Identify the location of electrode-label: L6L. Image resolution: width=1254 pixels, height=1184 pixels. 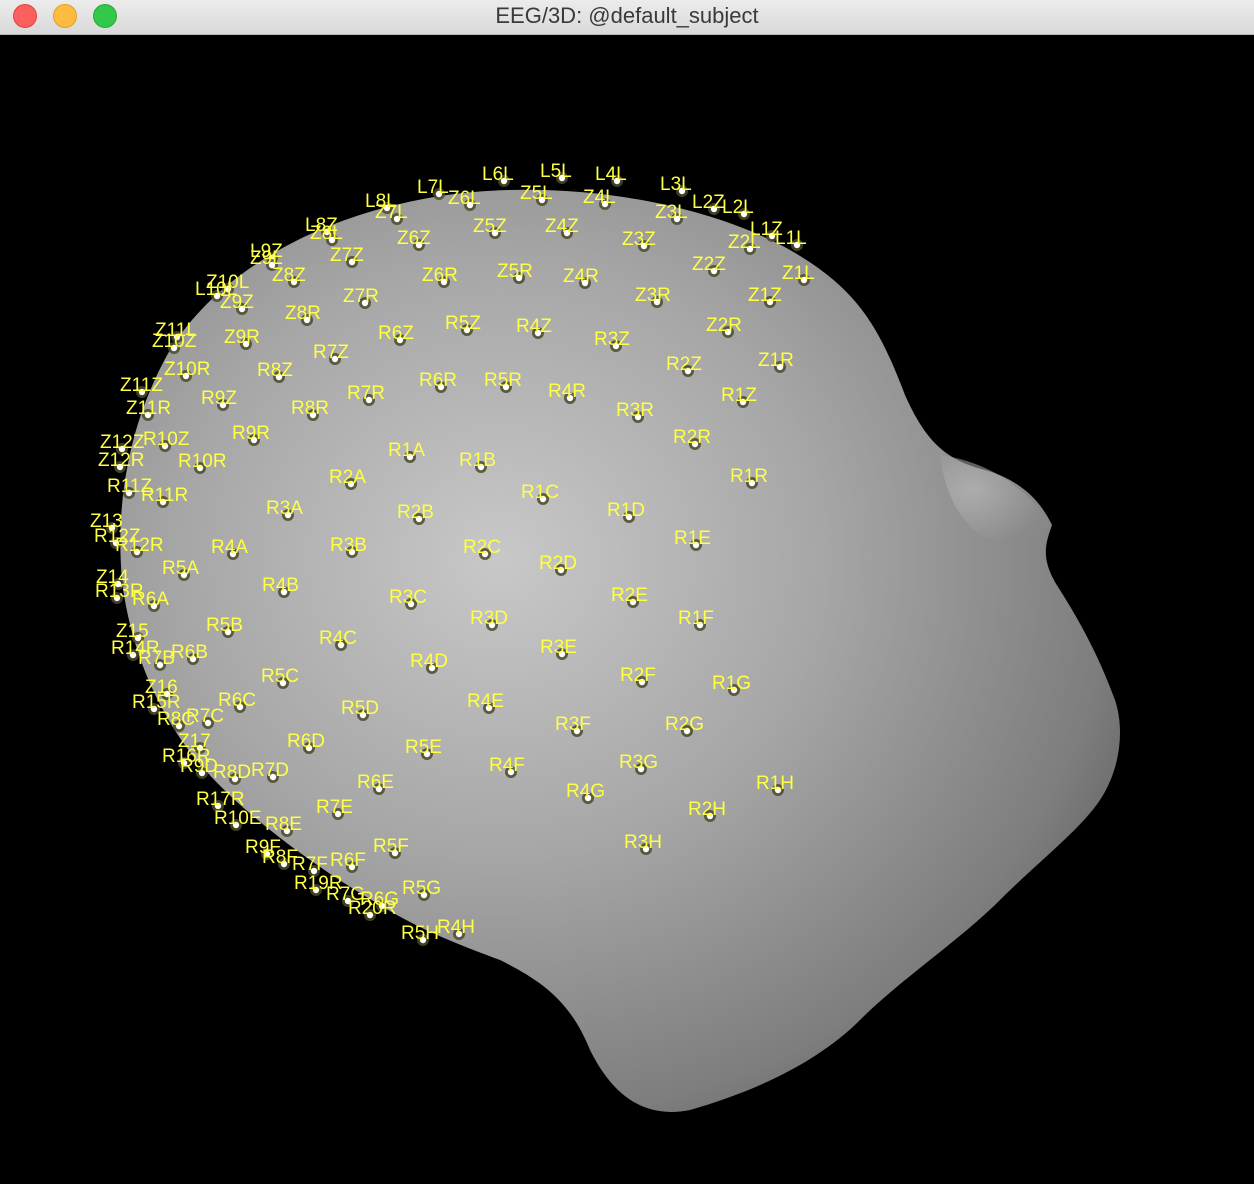
(498, 174).